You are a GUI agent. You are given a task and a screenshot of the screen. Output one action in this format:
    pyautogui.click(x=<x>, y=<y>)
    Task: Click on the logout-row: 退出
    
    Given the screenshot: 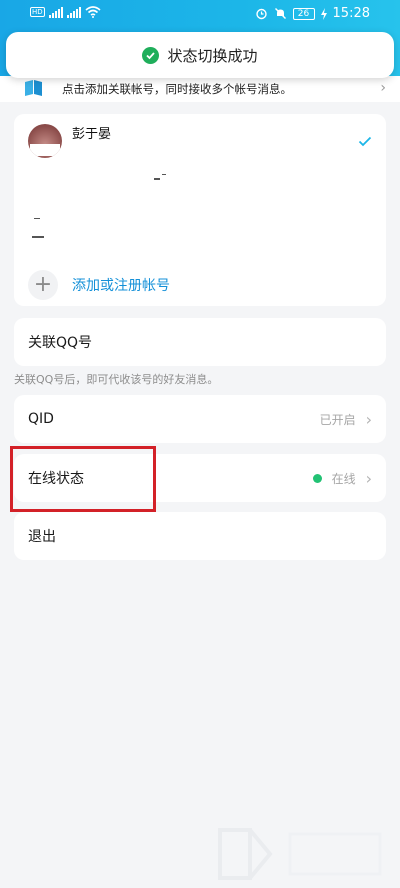 What is the action you would take?
    pyautogui.click(x=200, y=536)
    